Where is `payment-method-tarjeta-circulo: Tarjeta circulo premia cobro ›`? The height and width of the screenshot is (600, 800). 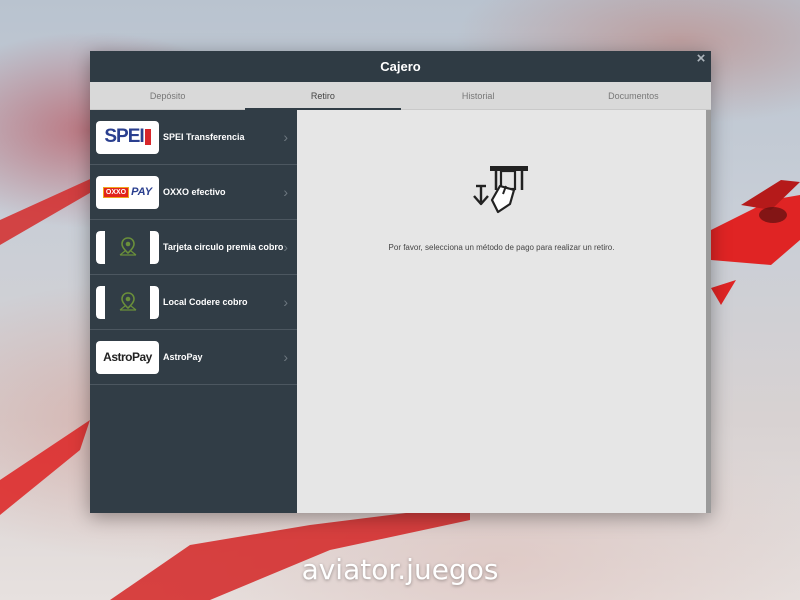
payment-method-tarjeta-circulo: Tarjeta circulo premia cobro › is located at coordinates (193, 247).